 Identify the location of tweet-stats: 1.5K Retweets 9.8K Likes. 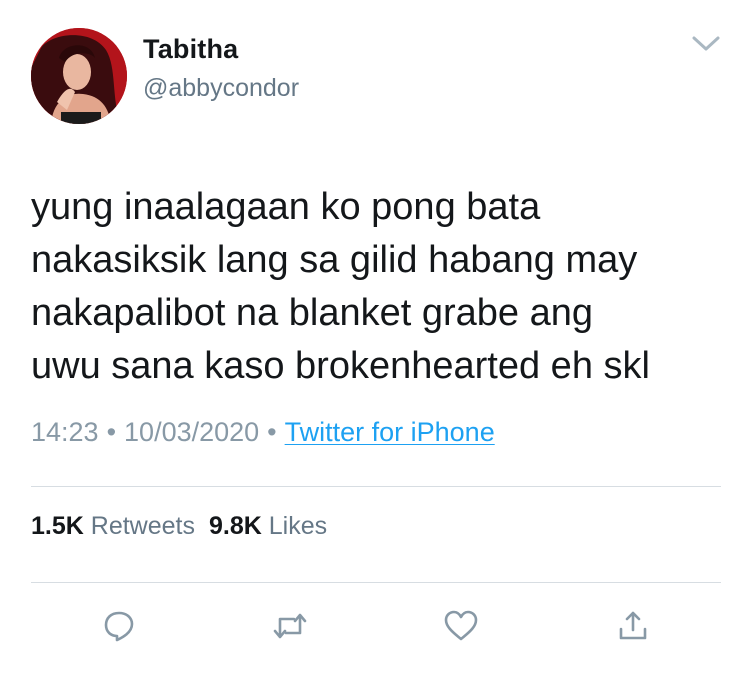
(179, 526).